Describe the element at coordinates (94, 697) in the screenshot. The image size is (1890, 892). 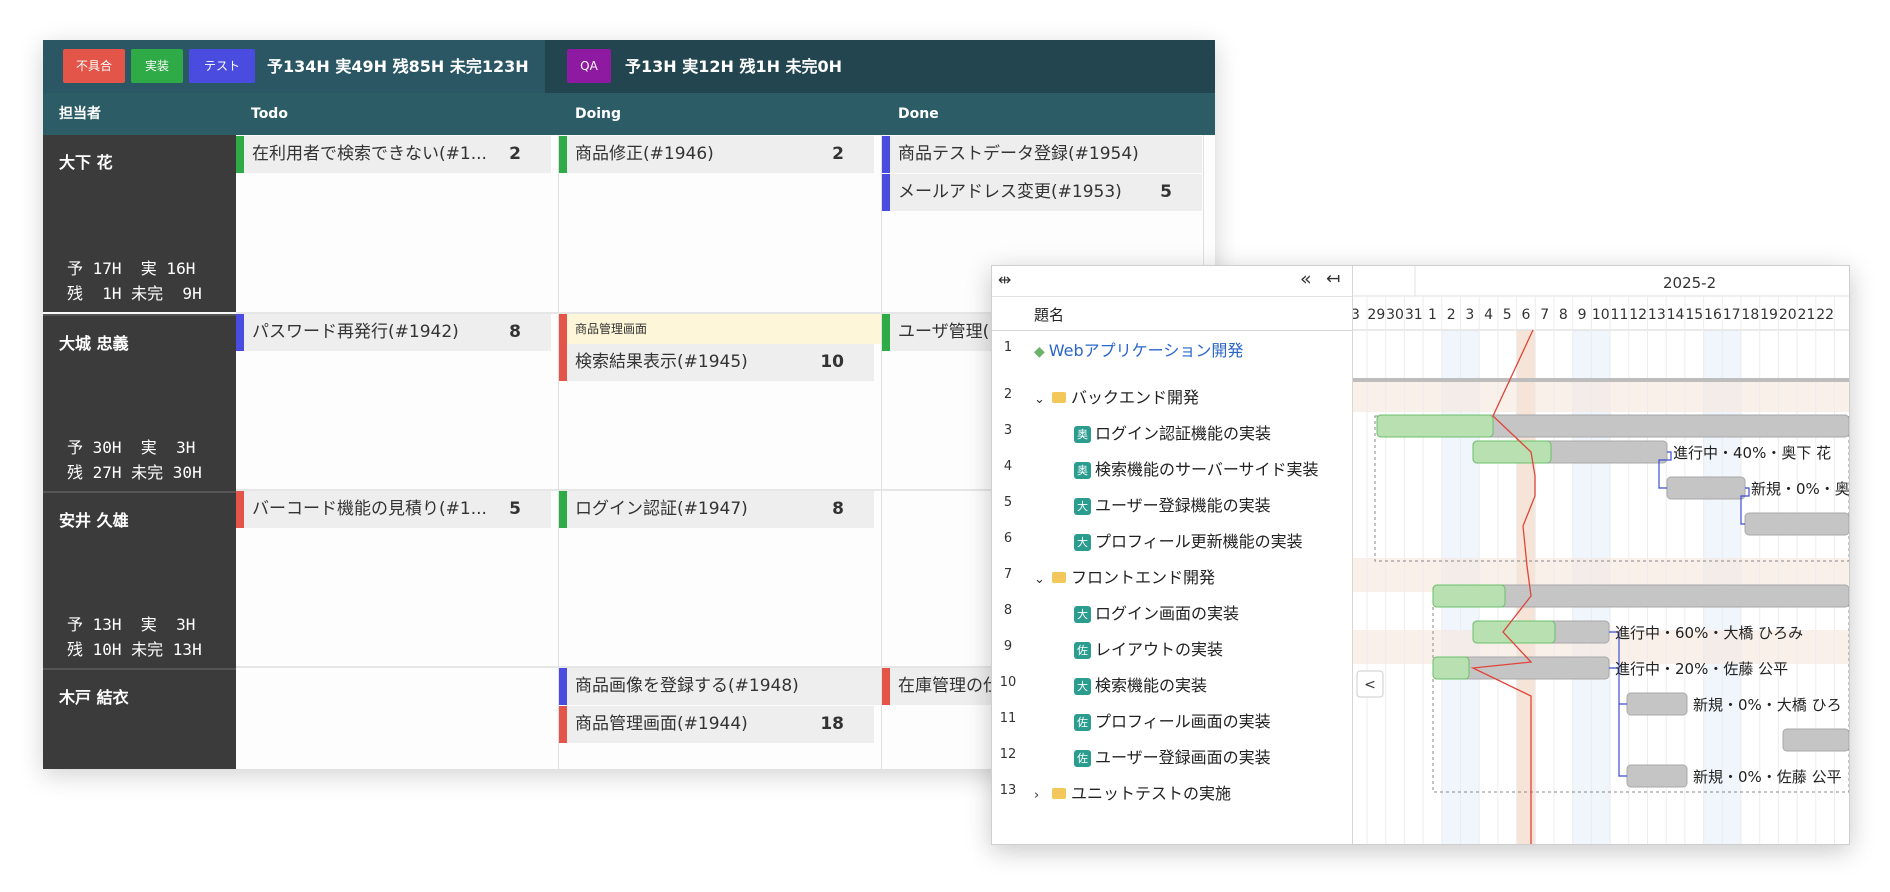
I see `assignee-name: 木戸 結衣` at that location.